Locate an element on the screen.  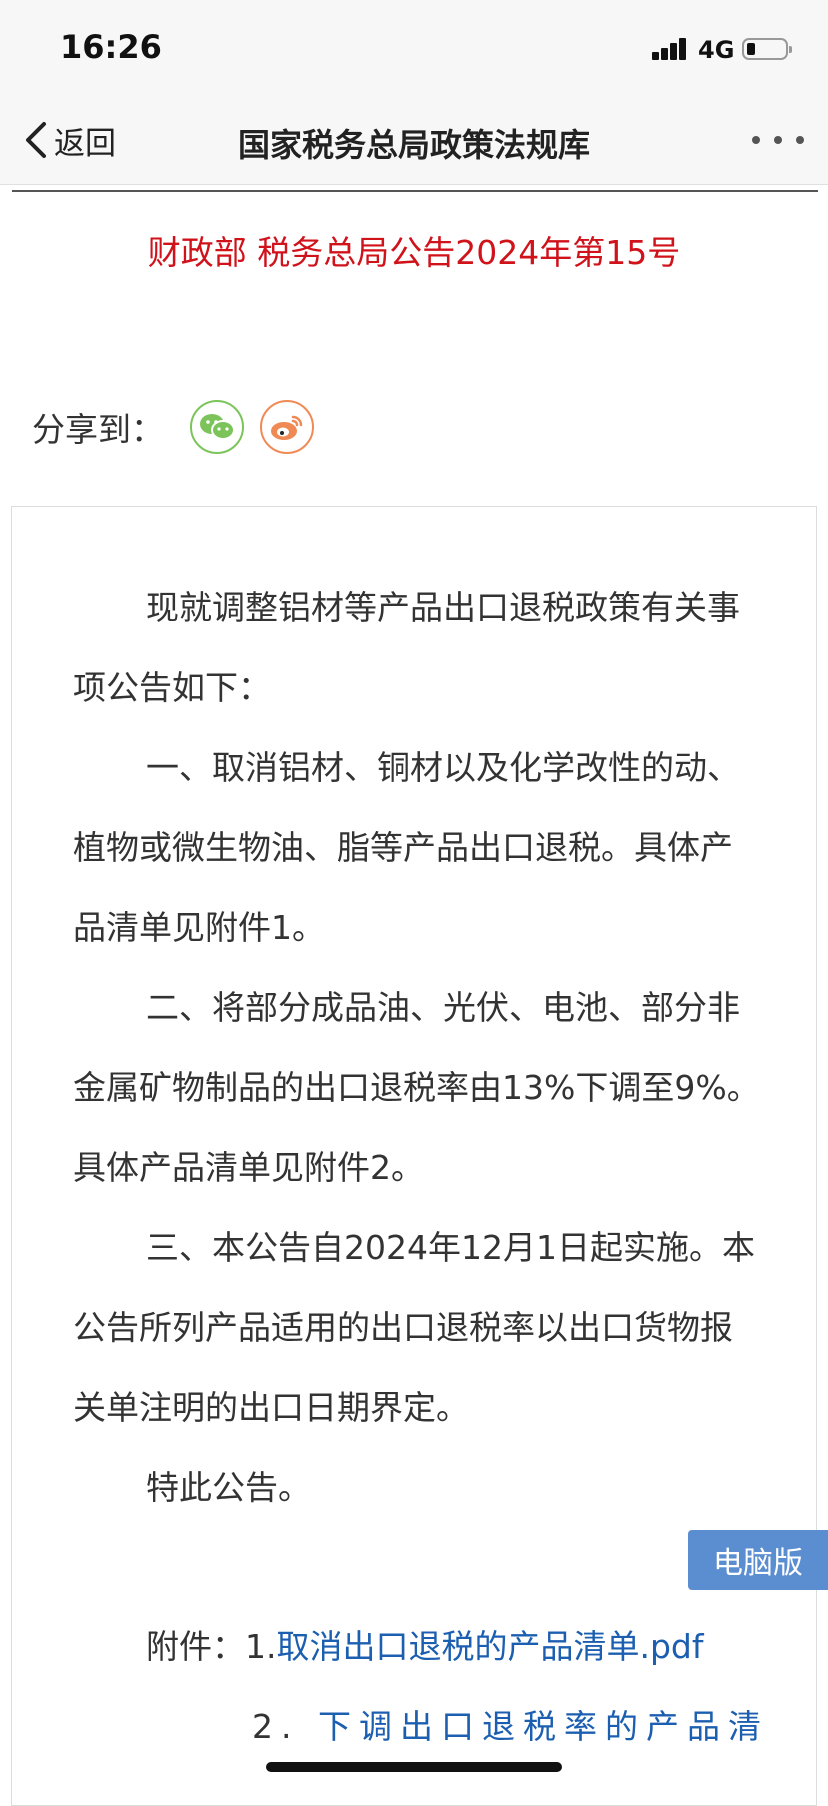
attachment-1: 附件：1.取消出口退税的产品清单.pdf is located at coordinates (425, 1644).